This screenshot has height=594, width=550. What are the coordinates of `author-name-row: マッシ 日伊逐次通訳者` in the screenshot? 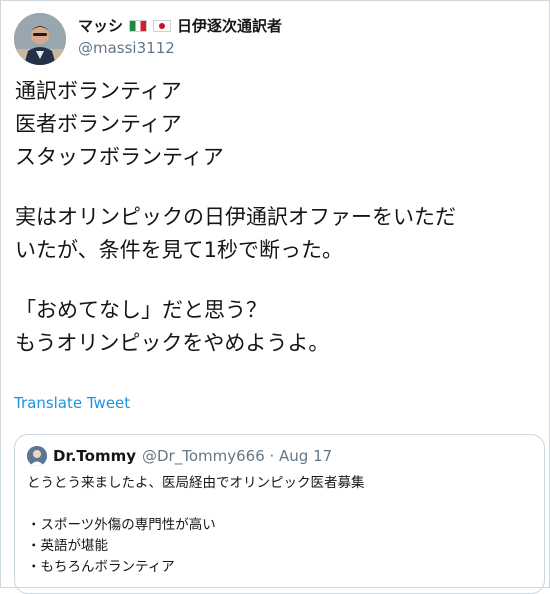 It's located at (180, 25).